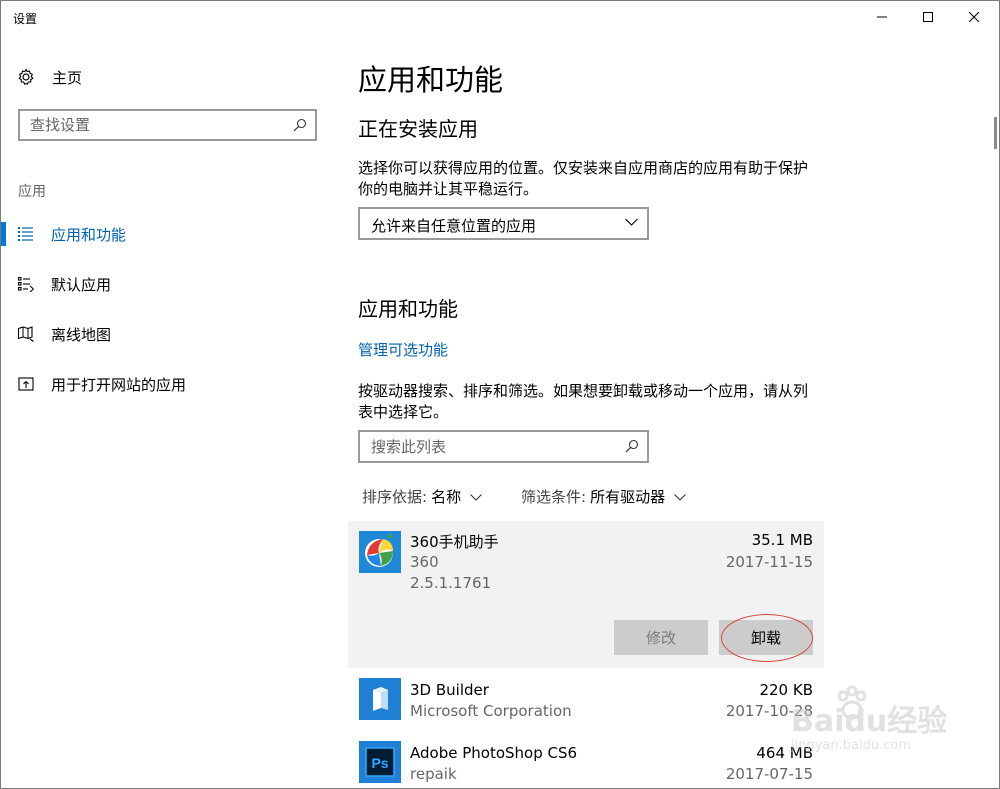 Image resolution: width=1000 pixels, height=789 pixels. What do you see at coordinates (26, 76) in the screenshot?
I see `gear-icon` at bounding box center [26, 76].